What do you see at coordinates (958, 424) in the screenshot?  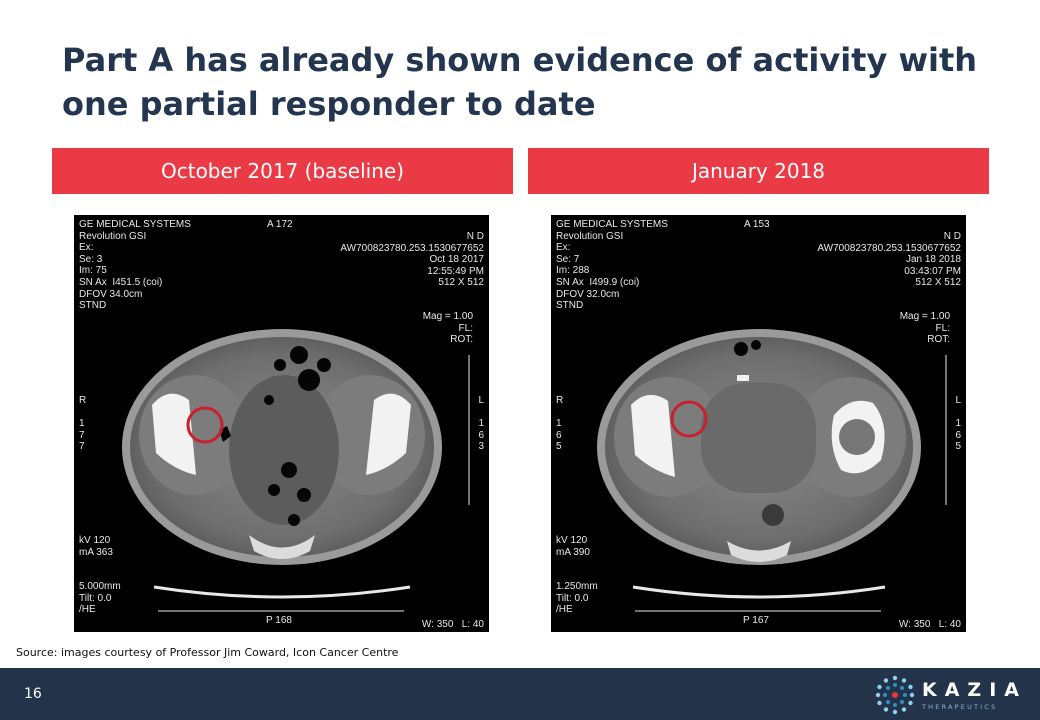 I see `scan-side-right: L 1 6 5` at bounding box center [958, 424].